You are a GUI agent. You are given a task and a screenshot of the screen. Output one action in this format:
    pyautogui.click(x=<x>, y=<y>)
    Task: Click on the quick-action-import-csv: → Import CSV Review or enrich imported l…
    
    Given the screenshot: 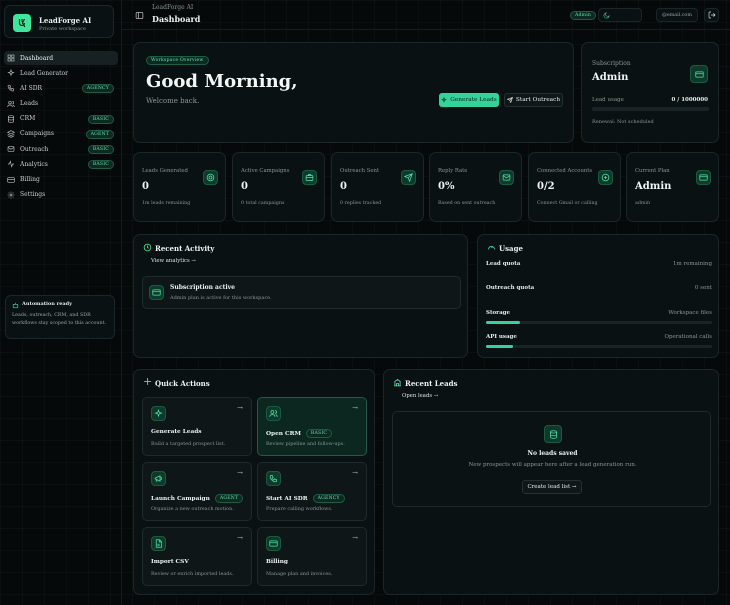 What is the action you would take?
    pyautogui.click(x=197, y=556)
    